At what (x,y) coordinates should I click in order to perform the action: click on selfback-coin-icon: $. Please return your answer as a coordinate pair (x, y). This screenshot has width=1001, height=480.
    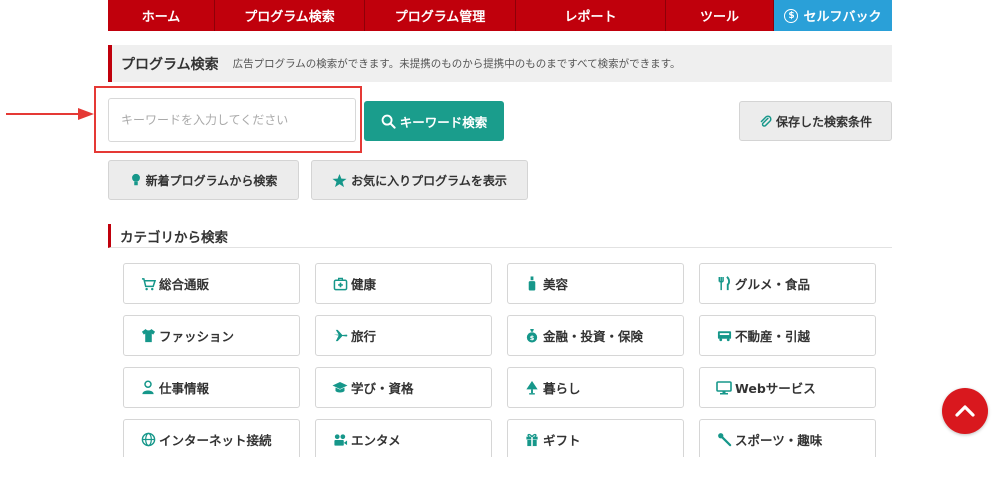
    Looking at the image, I should click on (791, 15).